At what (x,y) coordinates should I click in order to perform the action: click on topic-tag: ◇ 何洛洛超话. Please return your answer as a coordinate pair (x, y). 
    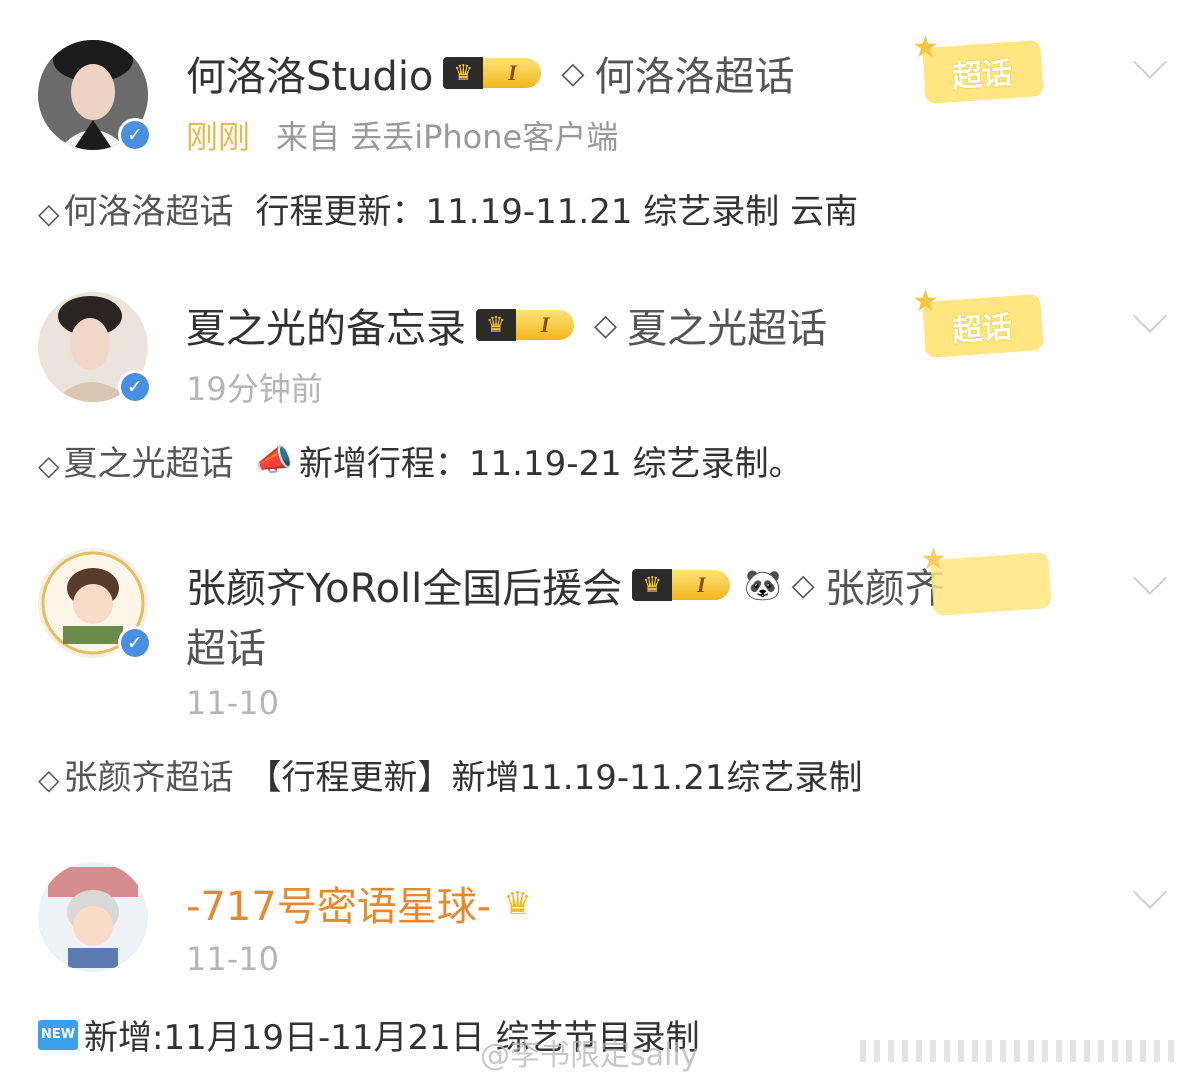
    Looking at the image, I should click on (136, 208).